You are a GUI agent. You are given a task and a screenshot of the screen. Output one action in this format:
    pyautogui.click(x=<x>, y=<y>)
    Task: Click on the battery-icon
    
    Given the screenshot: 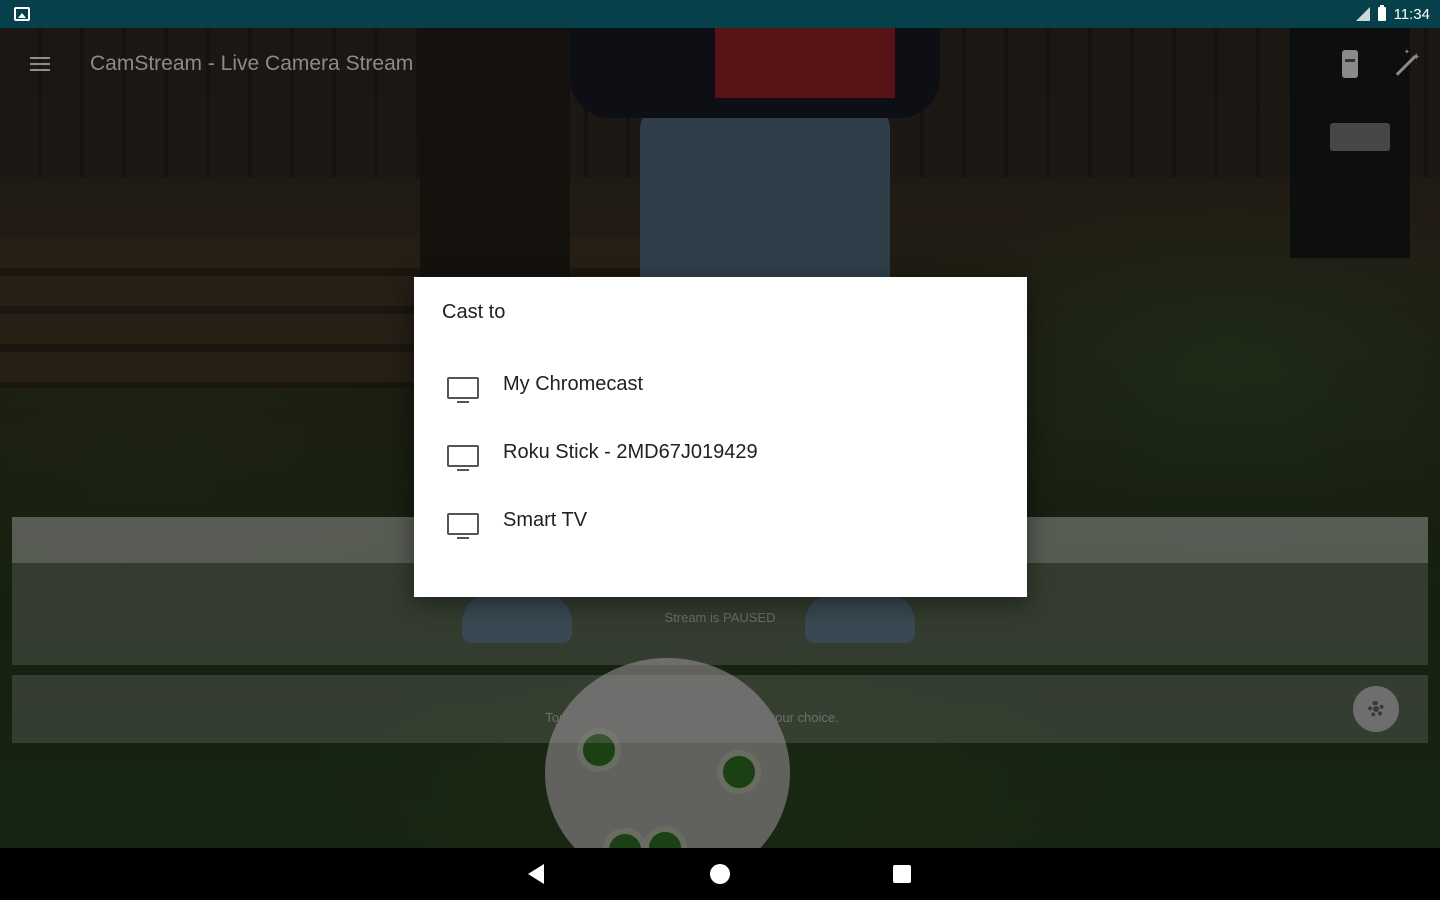 What is the action you would take?
    pyautogui.click(x=1381, y=13)
    